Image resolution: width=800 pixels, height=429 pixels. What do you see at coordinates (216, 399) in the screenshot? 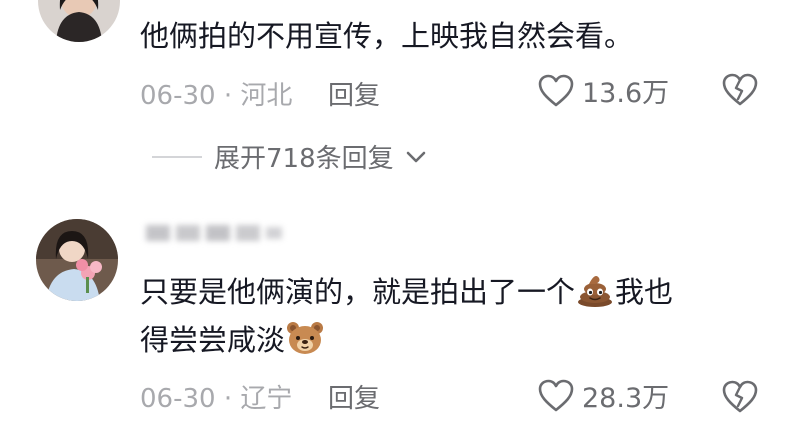
I see `comment-meta: 06-30 · 辽宁` at bounding box center [216, 399].